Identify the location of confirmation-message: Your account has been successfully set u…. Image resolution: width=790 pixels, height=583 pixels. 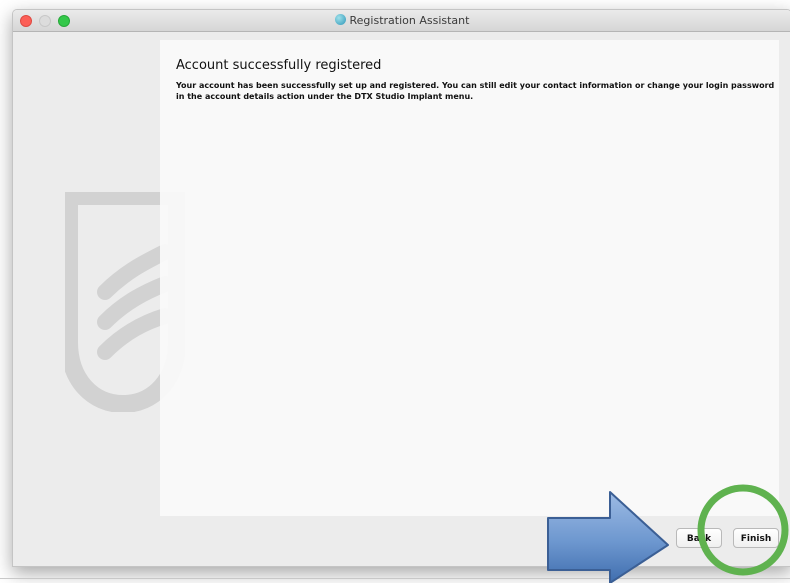
(475, 91).